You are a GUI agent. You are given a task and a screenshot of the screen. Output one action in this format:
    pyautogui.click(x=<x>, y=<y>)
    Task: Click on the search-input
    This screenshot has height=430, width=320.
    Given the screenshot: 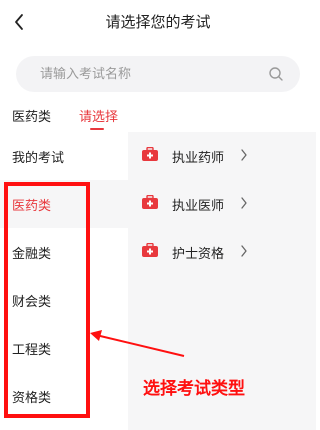 What is the action you would take?
    pyautogui.click(x=150, y=74)
    